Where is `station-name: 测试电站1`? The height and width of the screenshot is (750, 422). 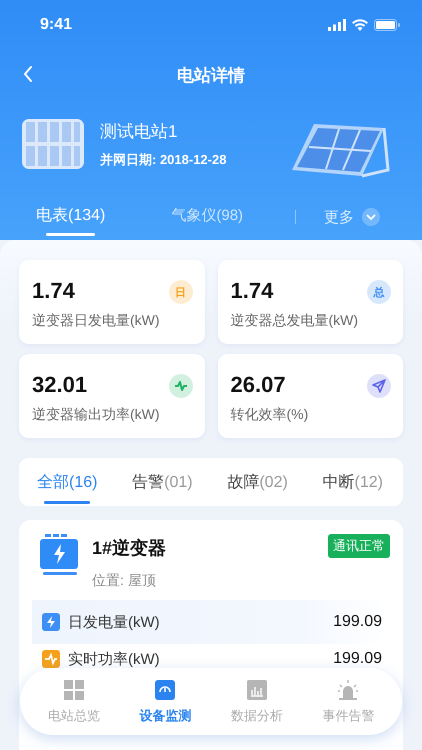
station-name: 测试电站1 is located at coordinates (139, 131).